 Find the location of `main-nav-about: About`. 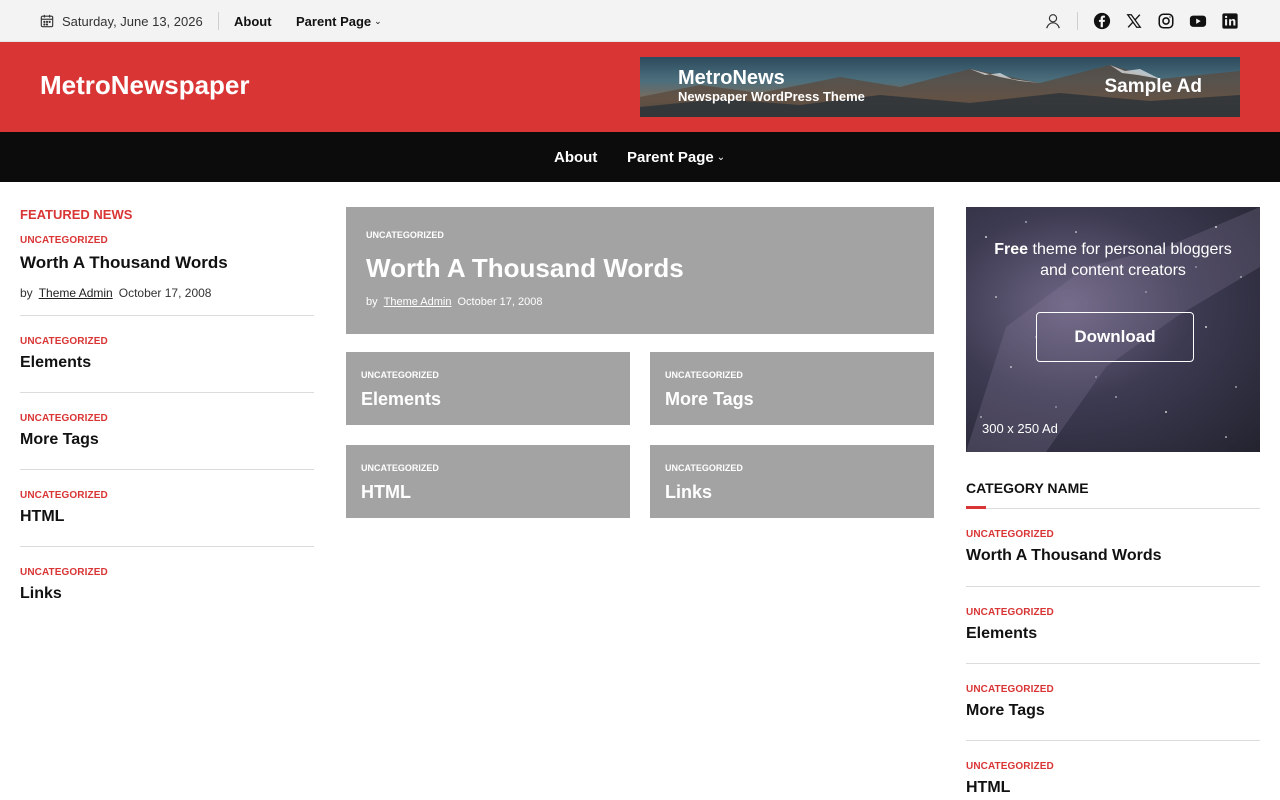

main-nav-about: About is located at coordinates (575, 157).